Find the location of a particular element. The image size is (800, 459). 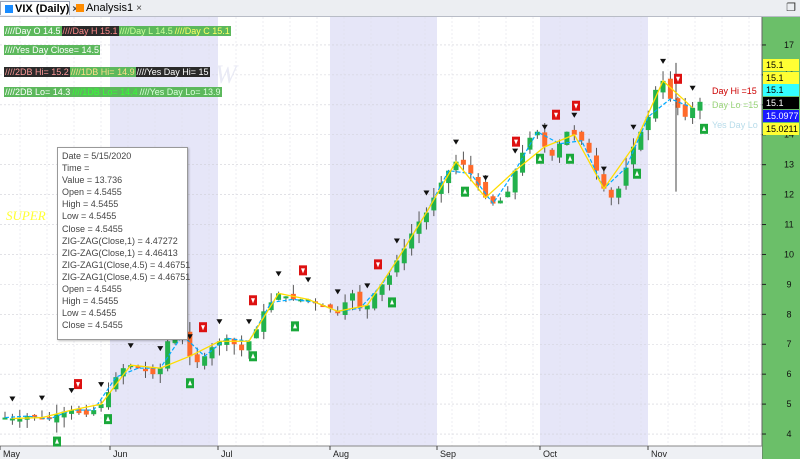

tooltip-line: Time = is located at coordinates (76, 168).